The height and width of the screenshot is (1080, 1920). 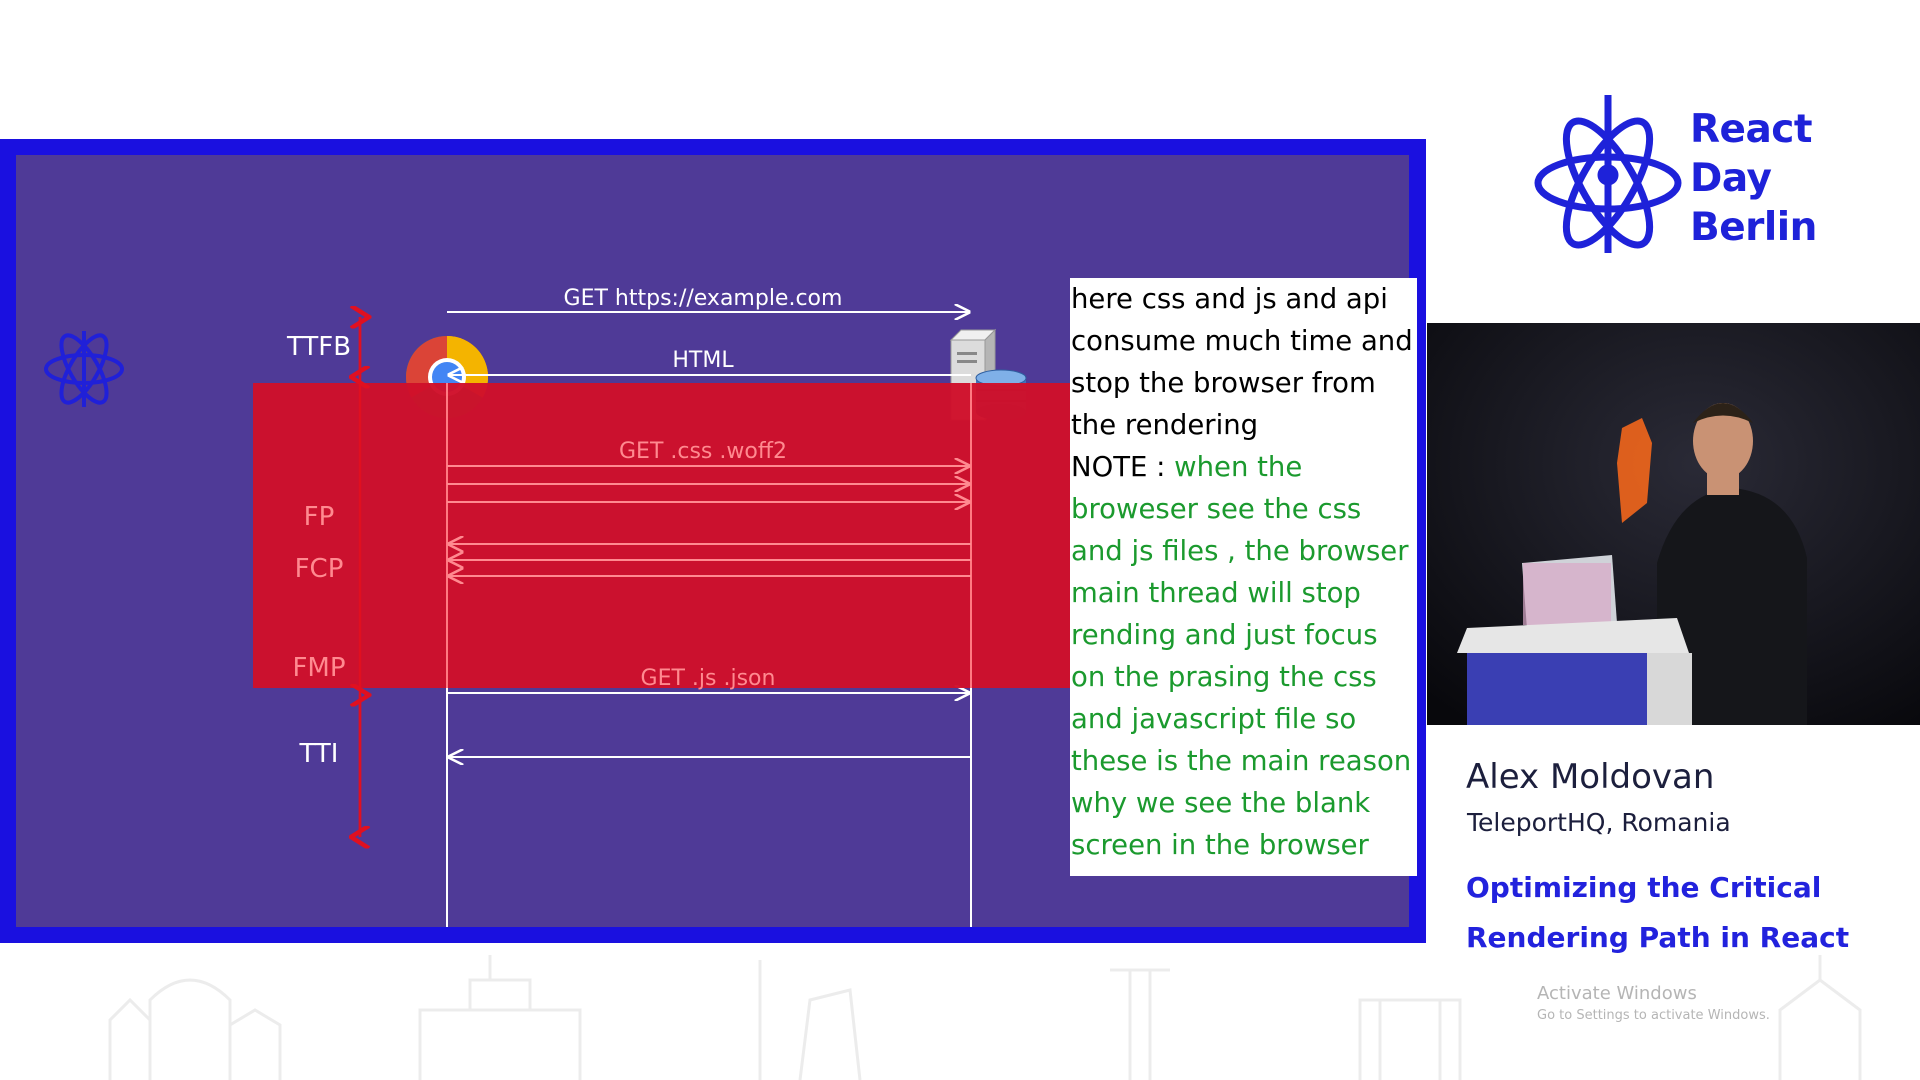 I want to click on label-fp: FP, so click(x=319, y=517).